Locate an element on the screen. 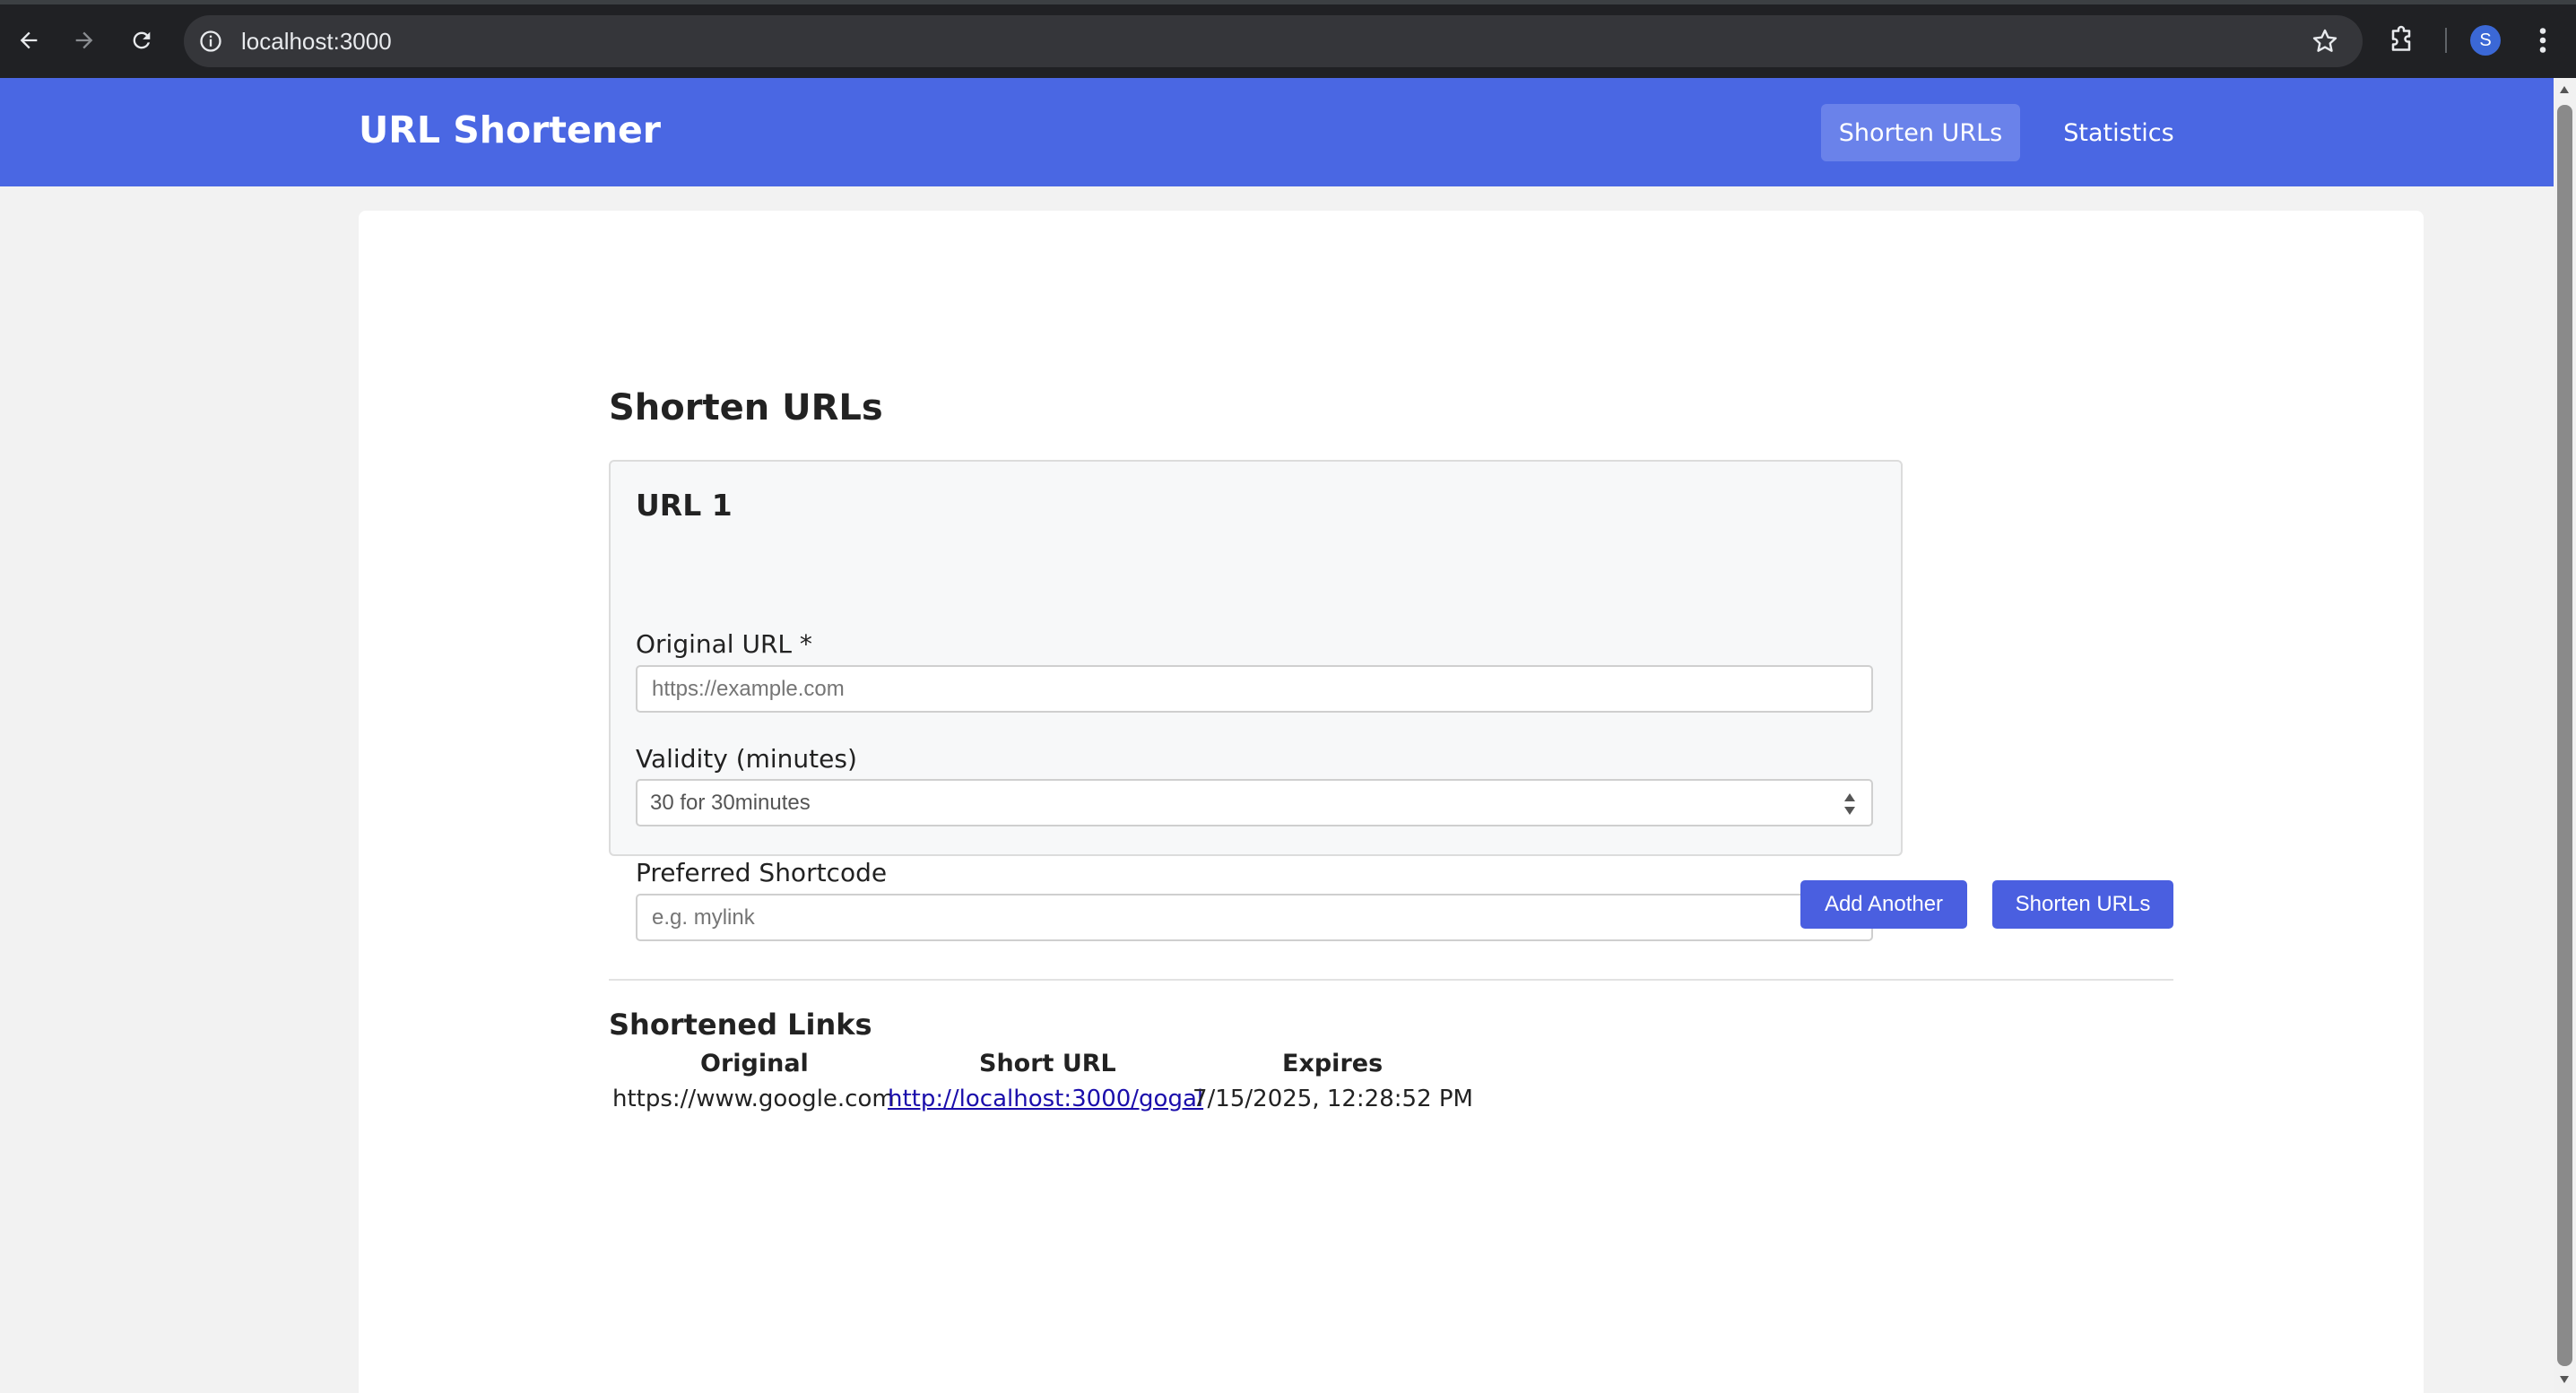  brand-title: URL Shortener is located at coordinates (510, 129).